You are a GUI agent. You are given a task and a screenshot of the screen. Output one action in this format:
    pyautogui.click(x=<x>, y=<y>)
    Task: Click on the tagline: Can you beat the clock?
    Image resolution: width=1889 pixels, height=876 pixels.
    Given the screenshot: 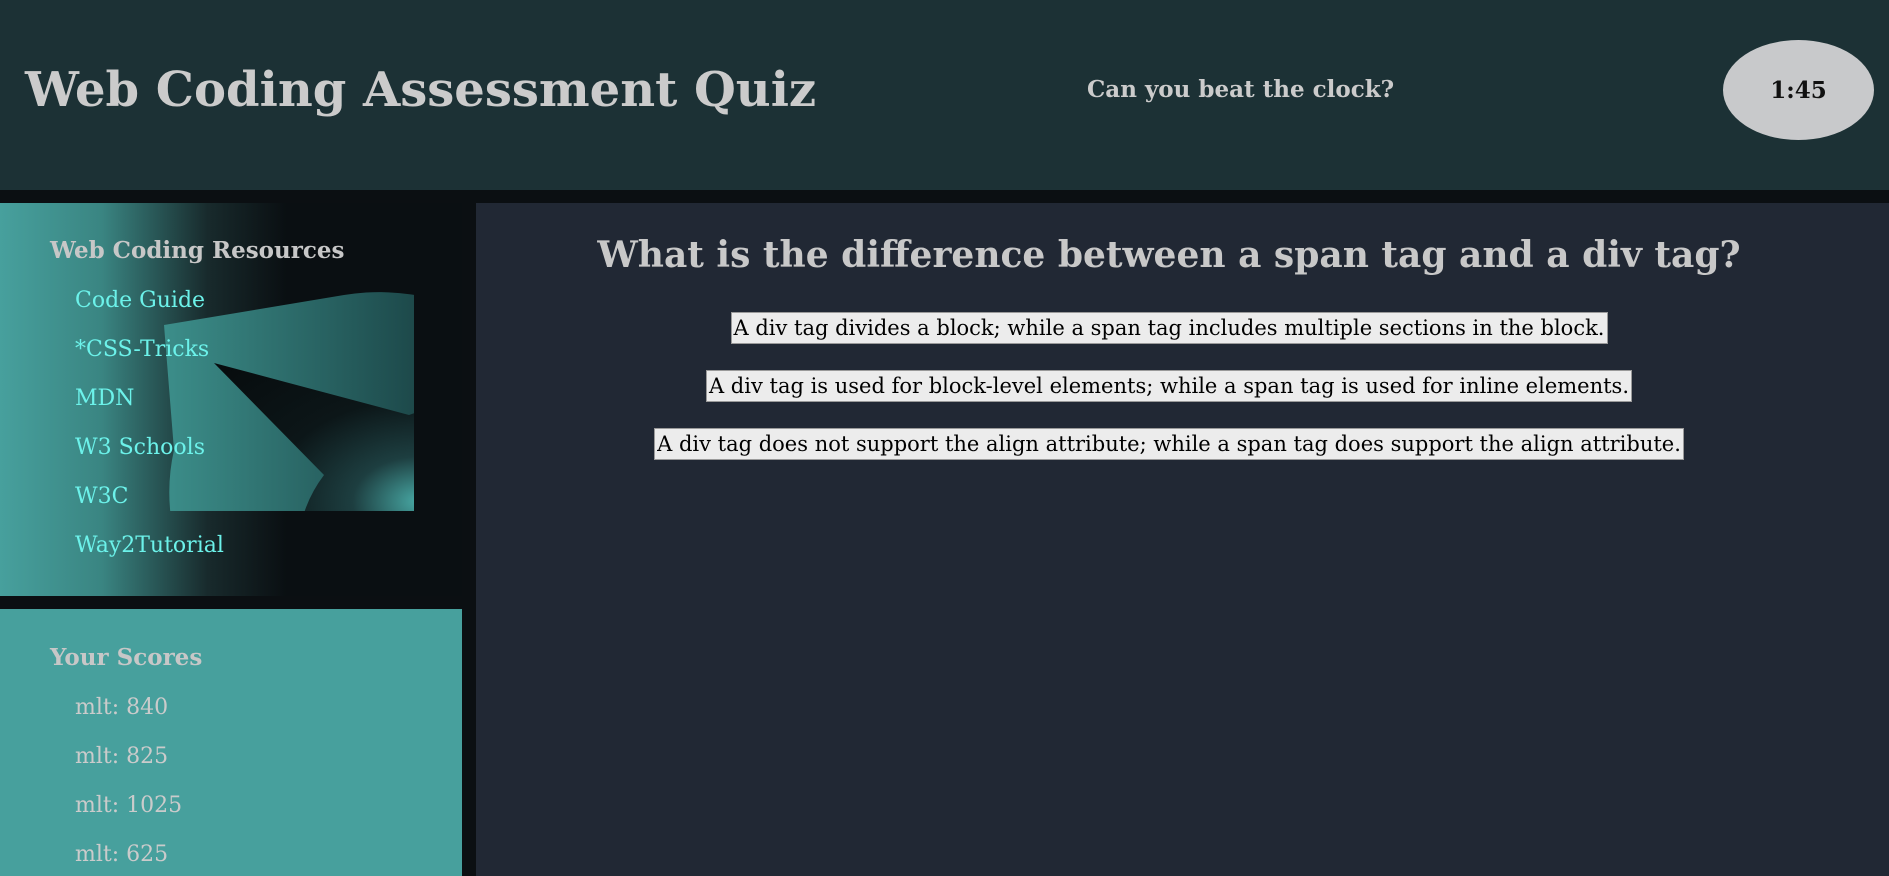 What is the action you would take?
    pyautogui.click(x=1241, y=89)
    